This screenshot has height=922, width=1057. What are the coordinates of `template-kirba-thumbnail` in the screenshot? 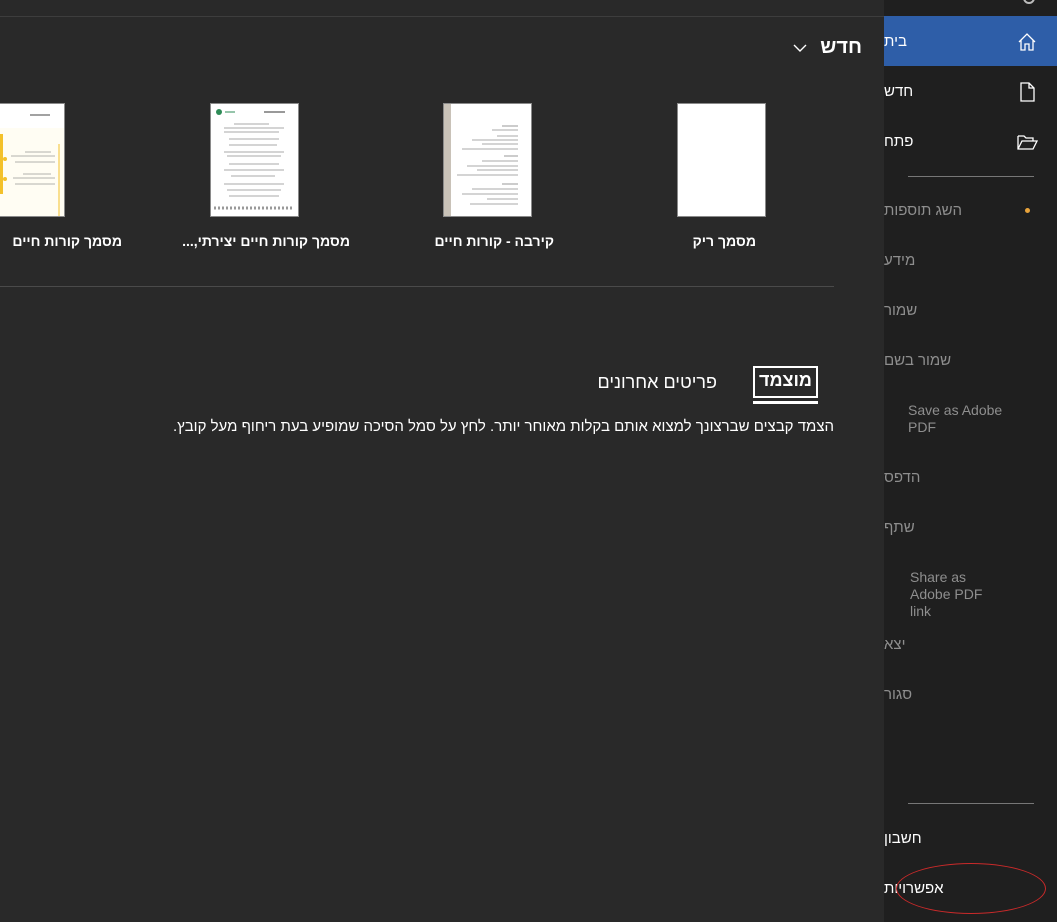 It's located at (487, 160).